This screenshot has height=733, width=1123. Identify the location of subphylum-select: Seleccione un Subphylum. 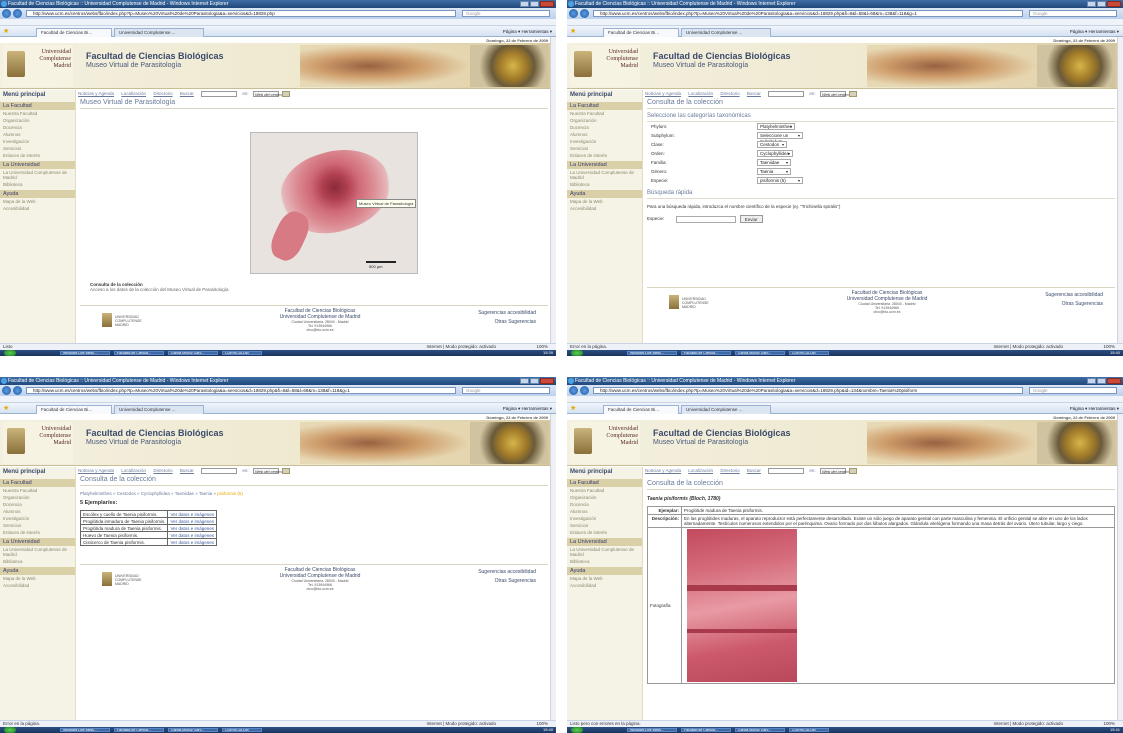
(780, 138).